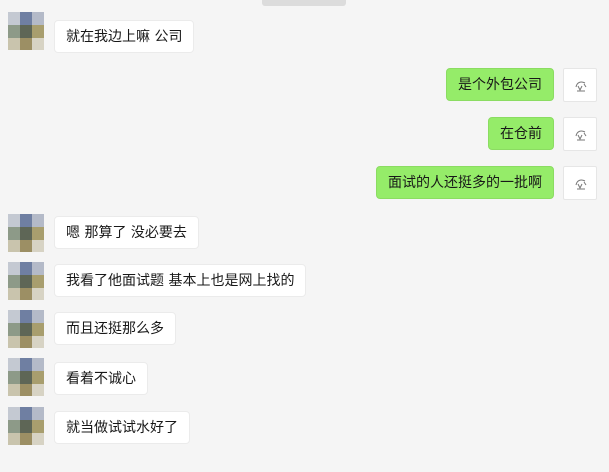 This screenshot has height=472, width=609. I want to click on message-row: 看着不诚心, so click(304, 379).